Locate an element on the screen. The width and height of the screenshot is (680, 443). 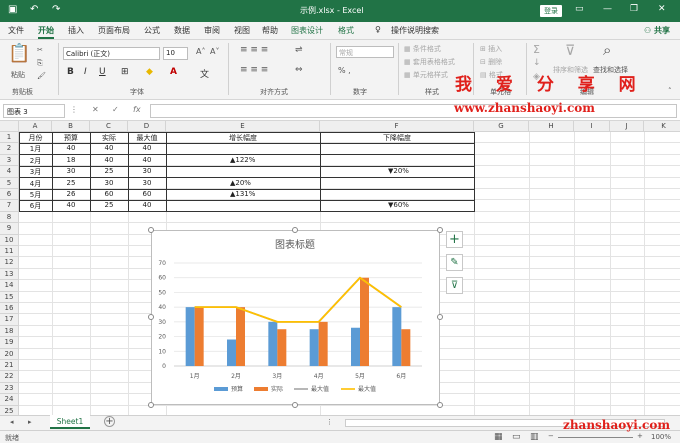
minimize-icon: — is located at coordinates (607, 9).